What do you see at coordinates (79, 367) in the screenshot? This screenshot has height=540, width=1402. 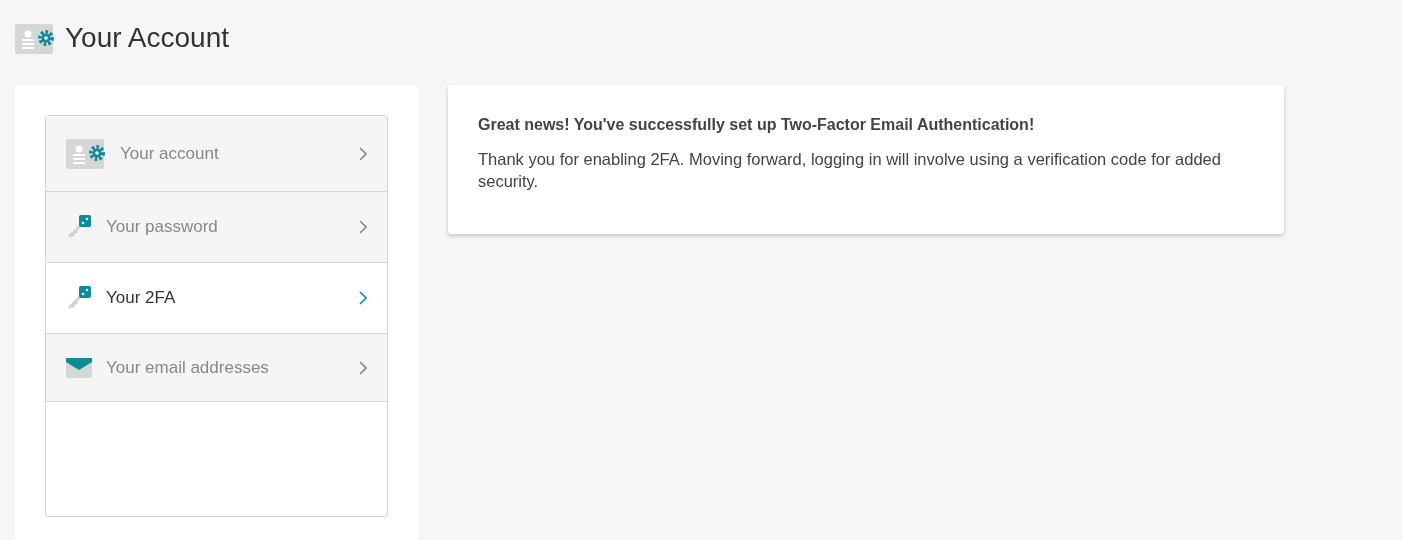 I see `envelope-icon` at bounding box center [79, 367].